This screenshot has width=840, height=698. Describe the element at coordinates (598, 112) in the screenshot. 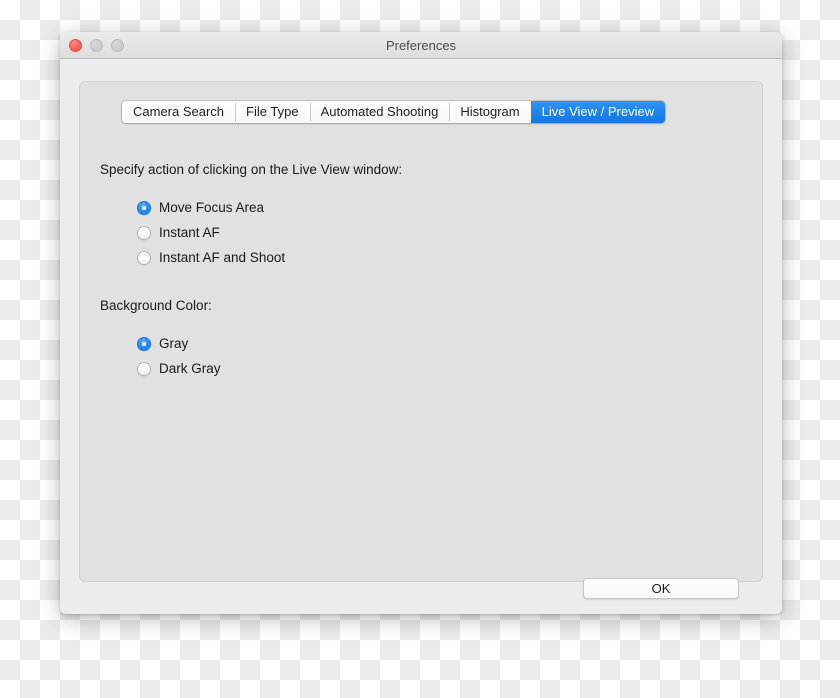

I see `tab-live-view-preview: Live View / Preview` at that location.